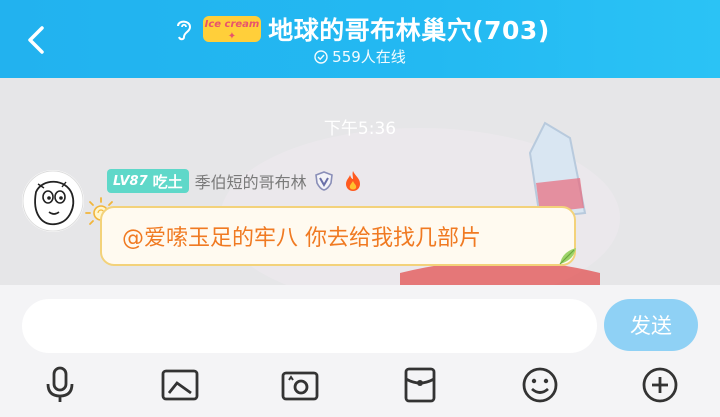 The height and width of the screenshot is (417, 720). Describe the element at coordinates (323, 181) in the screenshot. I see `shield-v-icon` at that location.